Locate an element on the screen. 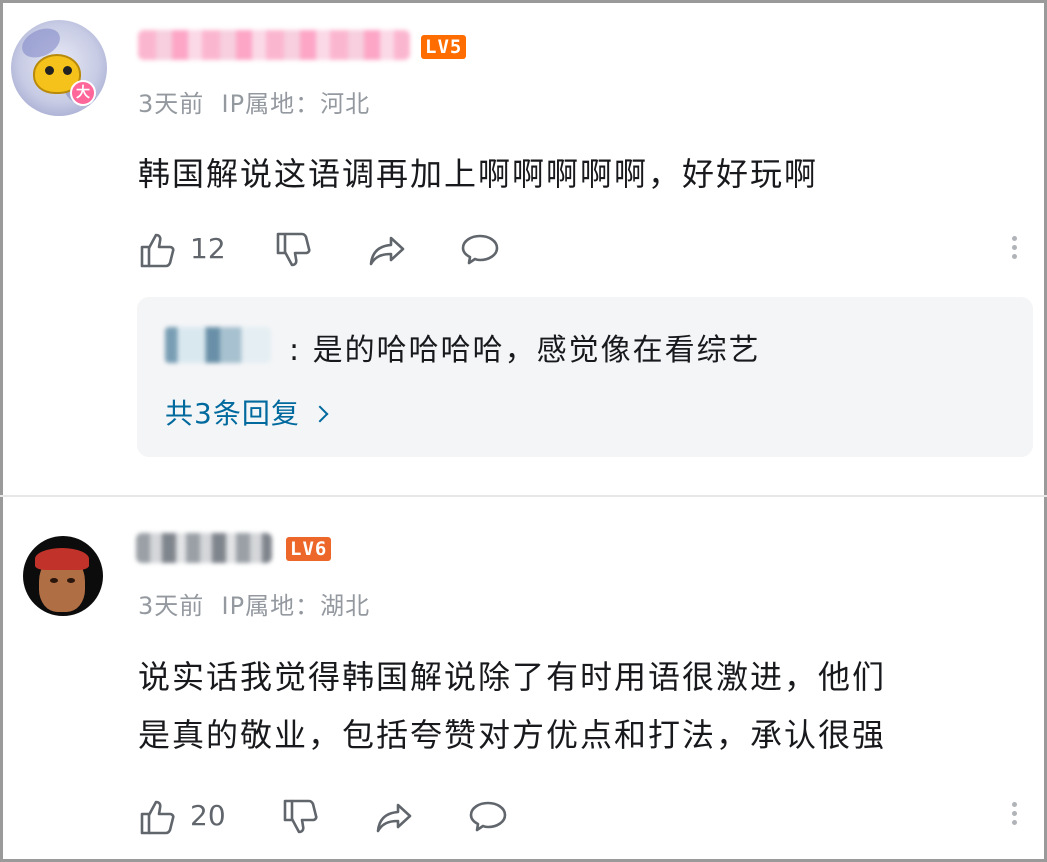 The image size is (1047, 862). avatar is located at coordinates (63, 576).